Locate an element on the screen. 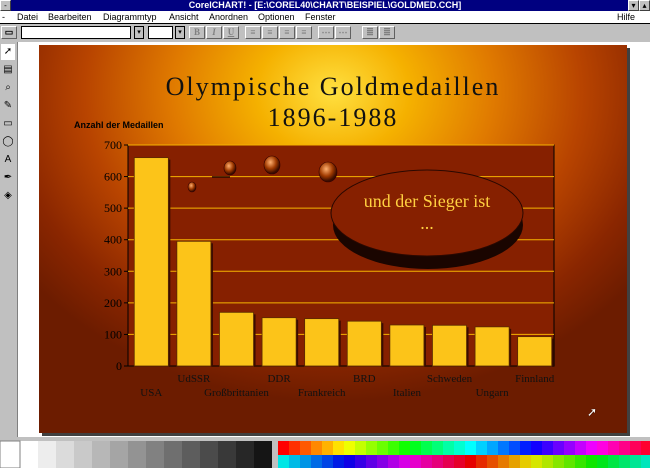 This screenshot has height=468, width=650. color-palette is located at coordinates (325, 452).